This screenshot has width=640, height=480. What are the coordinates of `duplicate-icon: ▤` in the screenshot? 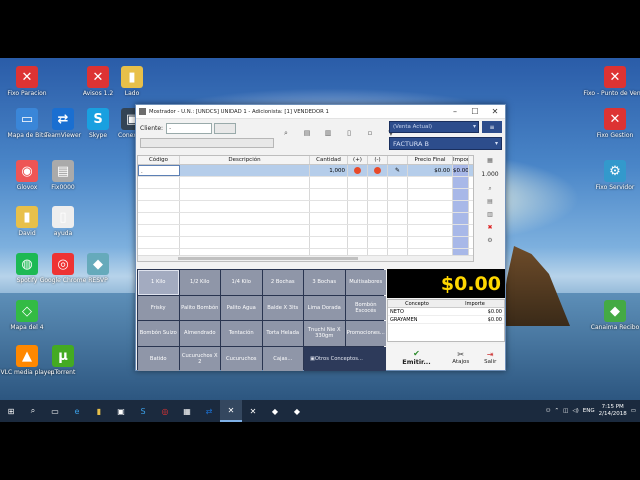 It's located at (490, 201).